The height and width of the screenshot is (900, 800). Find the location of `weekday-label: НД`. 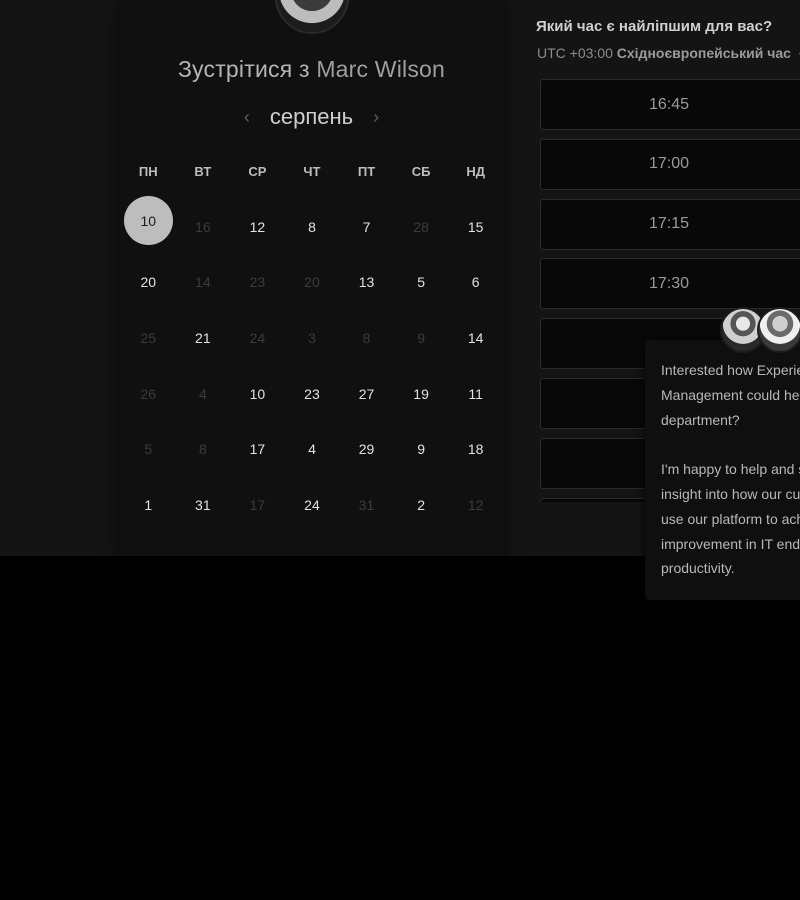

weekday-label: НД is located at coordinates (475, 171).